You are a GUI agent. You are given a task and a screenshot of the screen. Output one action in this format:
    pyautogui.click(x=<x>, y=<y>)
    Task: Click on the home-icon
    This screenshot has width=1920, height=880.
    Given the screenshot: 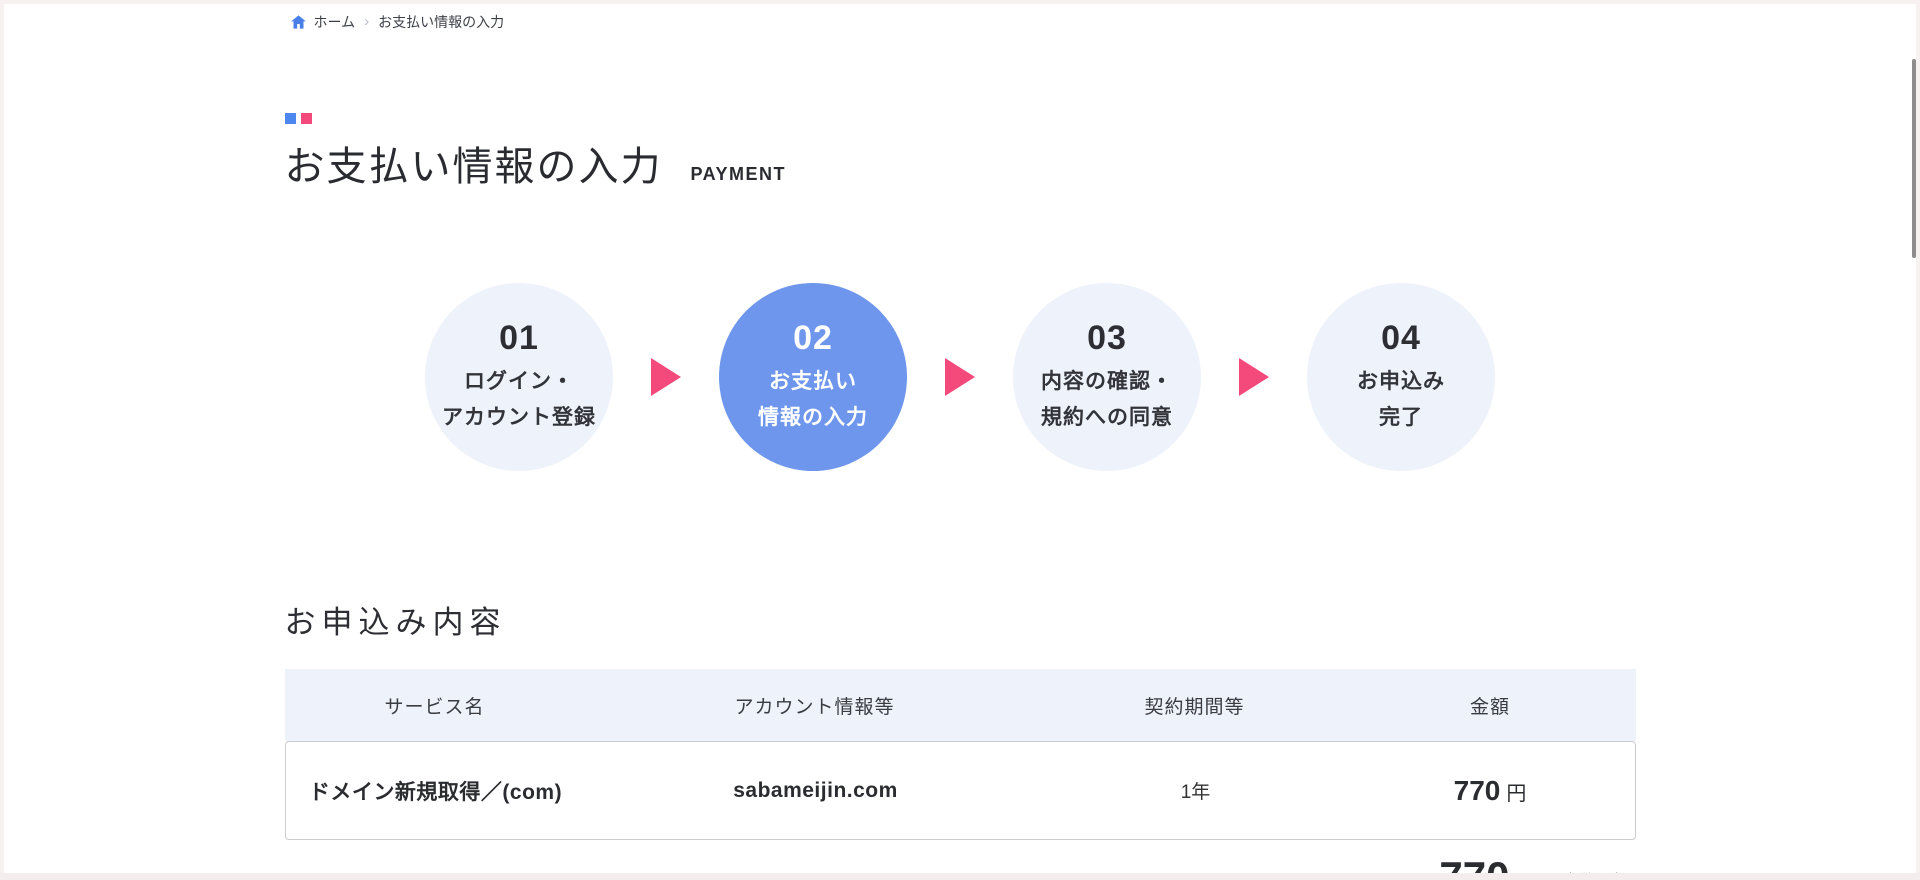 What is the action you would take?
    pyautogui.click(x=298, y=22)
    